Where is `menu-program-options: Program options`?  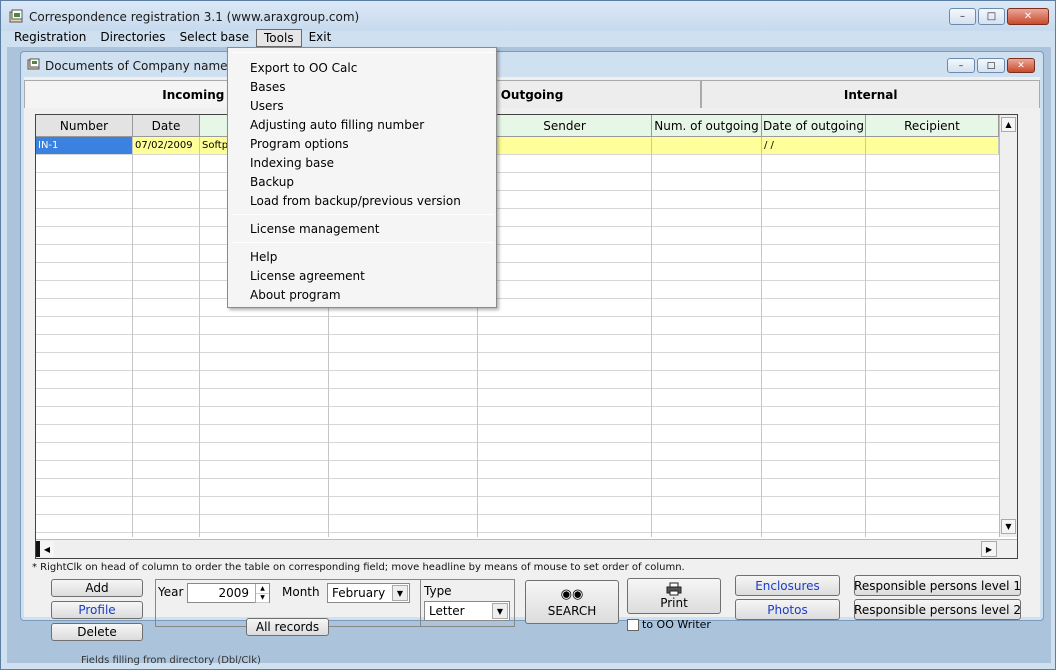
menu-program-options: Program options is located at coordinates (299, 144).